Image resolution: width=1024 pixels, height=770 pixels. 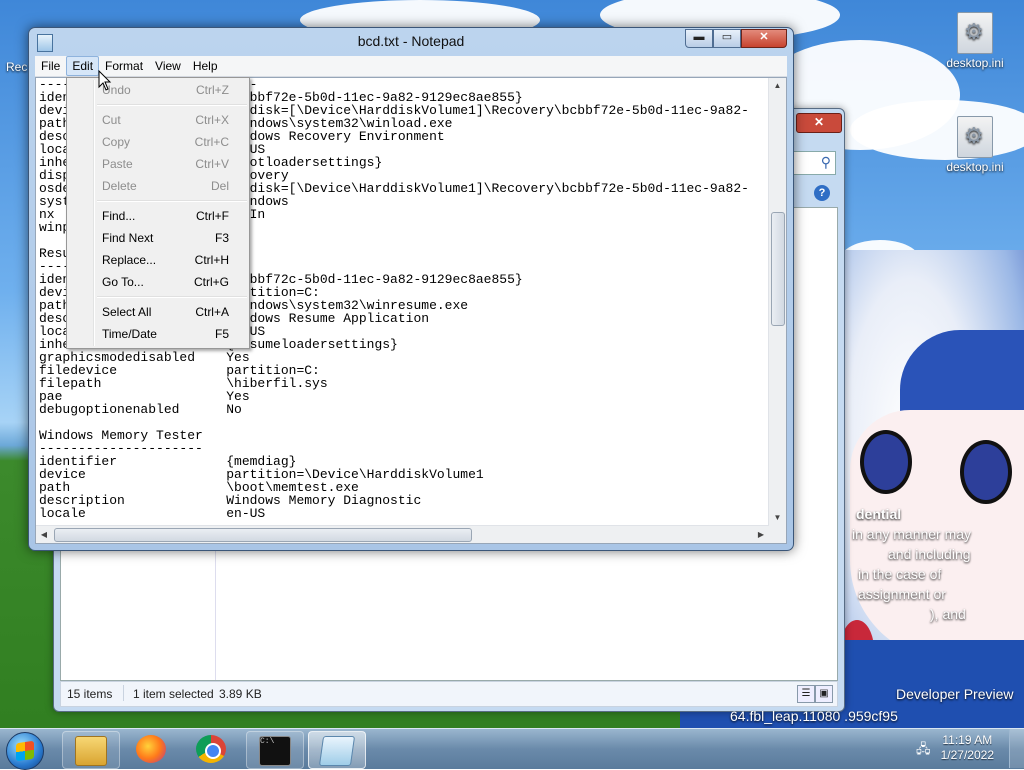 I want to click on details-view-icon: ☰, so click(x=806, y=694).